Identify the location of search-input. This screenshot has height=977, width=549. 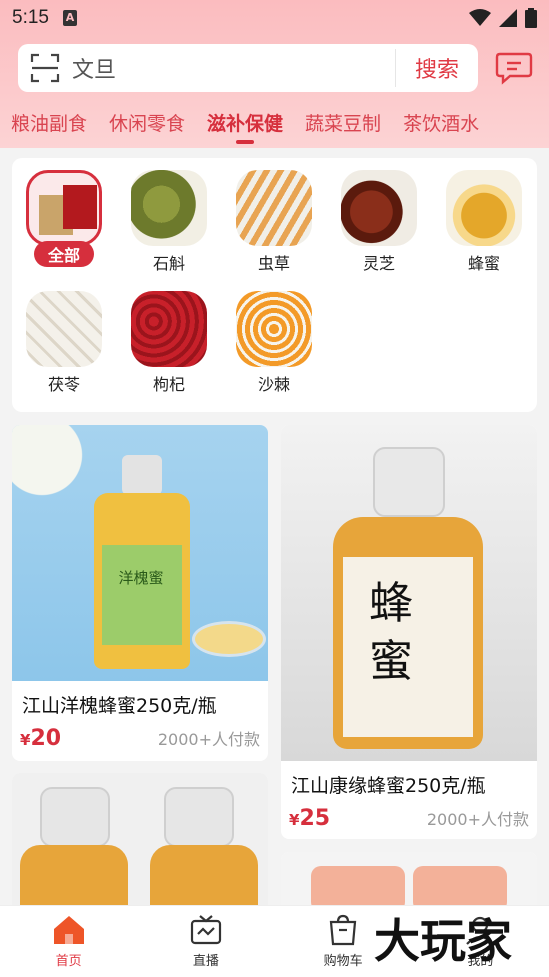
(222, 68).